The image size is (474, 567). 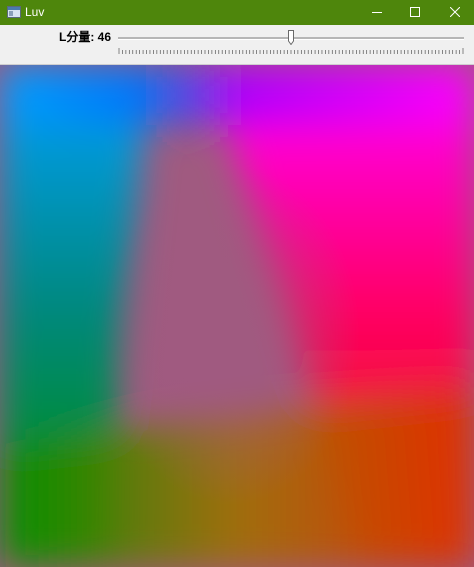 I want to click on l-component-slider, so click(x=291, y=44).